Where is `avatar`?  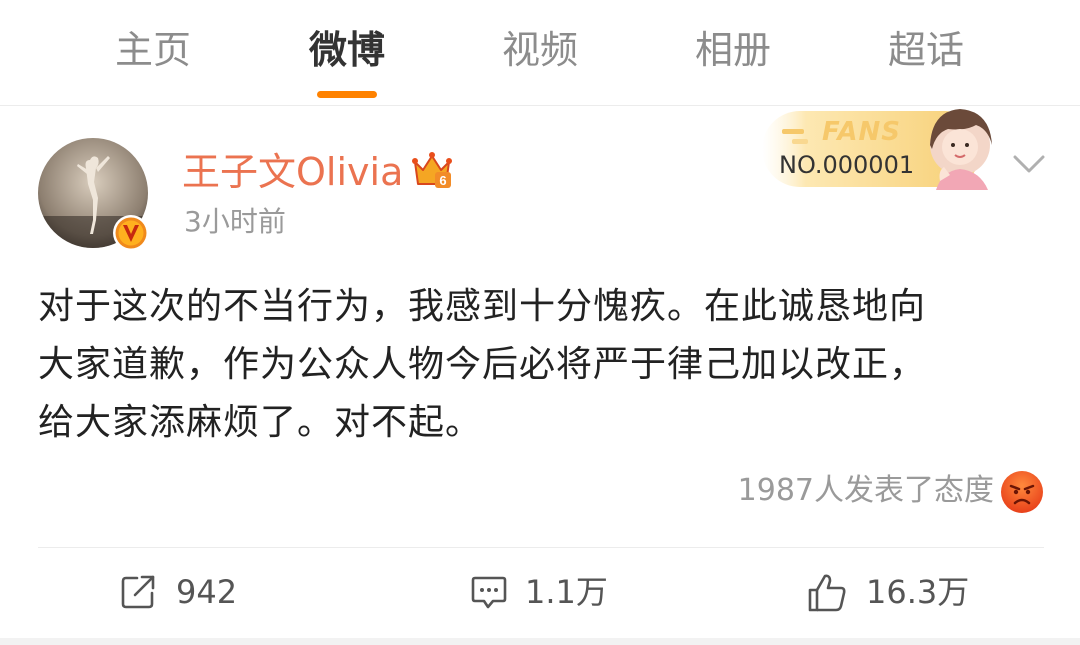 avatar is located at coordinates (93, 194).